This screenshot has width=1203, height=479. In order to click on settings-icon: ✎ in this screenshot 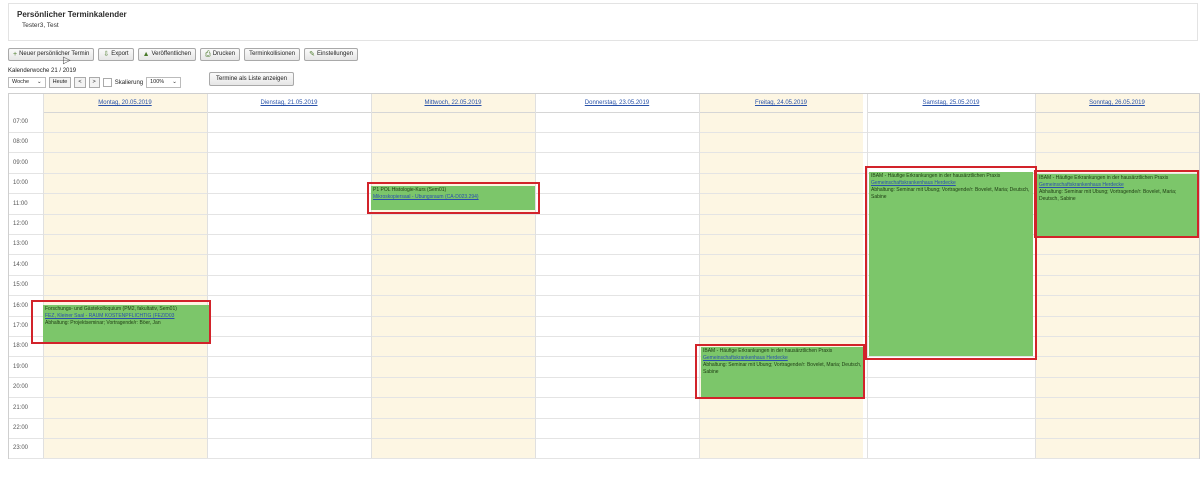, I will do `click(312, 54)`.